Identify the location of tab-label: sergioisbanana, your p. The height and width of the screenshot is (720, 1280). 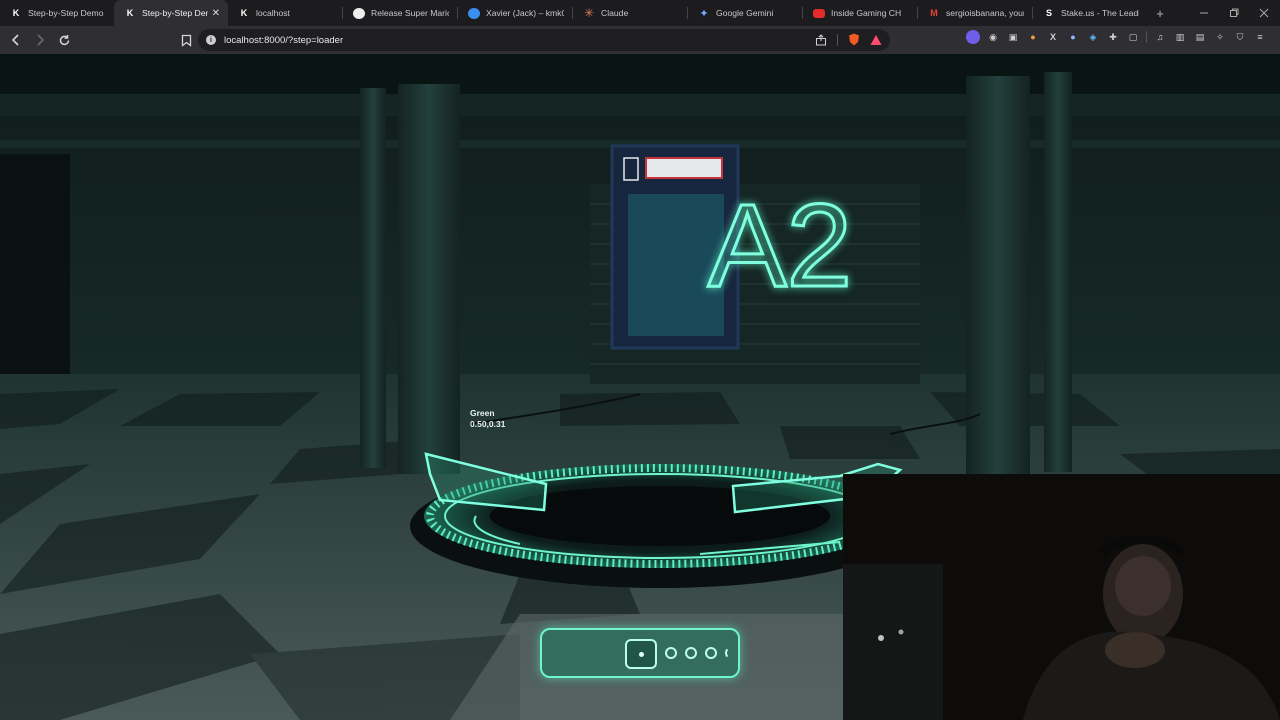
(985, 13).